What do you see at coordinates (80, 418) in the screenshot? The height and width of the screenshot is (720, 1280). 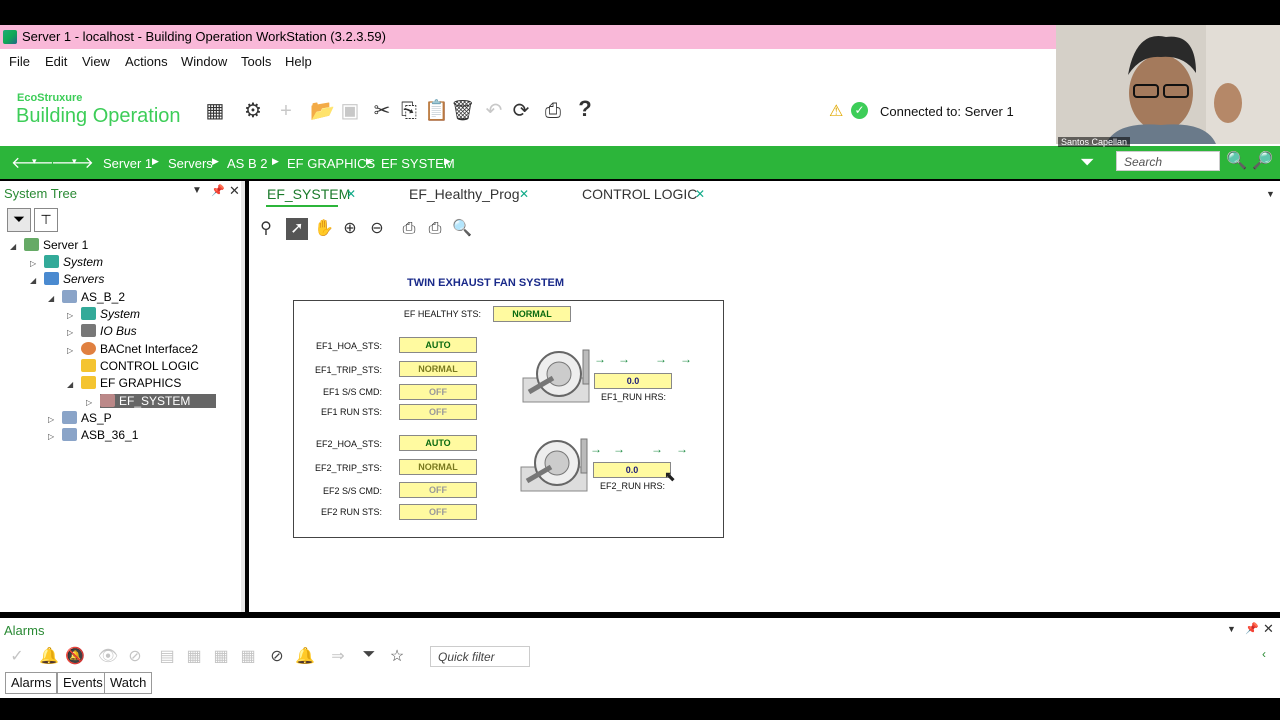 I see `tree-item-as-p: ▷ AS_P` at bounding box center [80, 418].